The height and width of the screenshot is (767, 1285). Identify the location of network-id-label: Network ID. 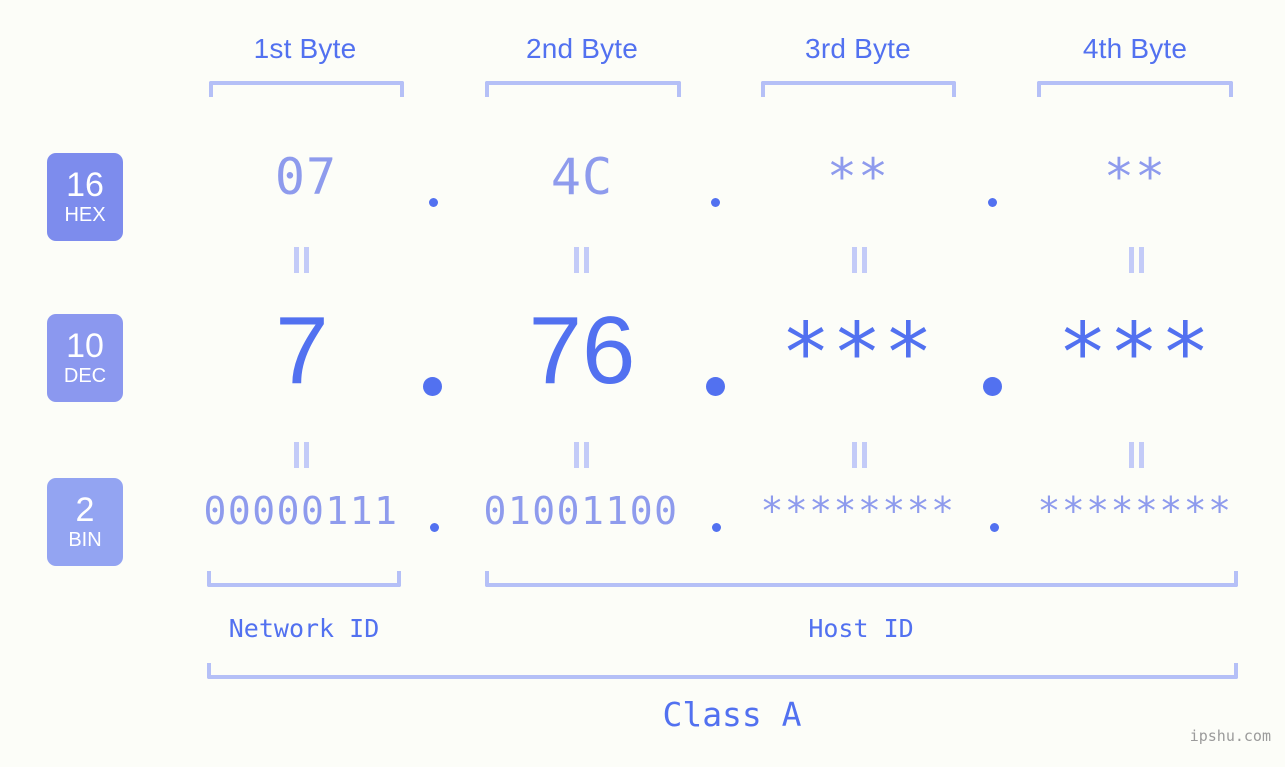
(304, 628).